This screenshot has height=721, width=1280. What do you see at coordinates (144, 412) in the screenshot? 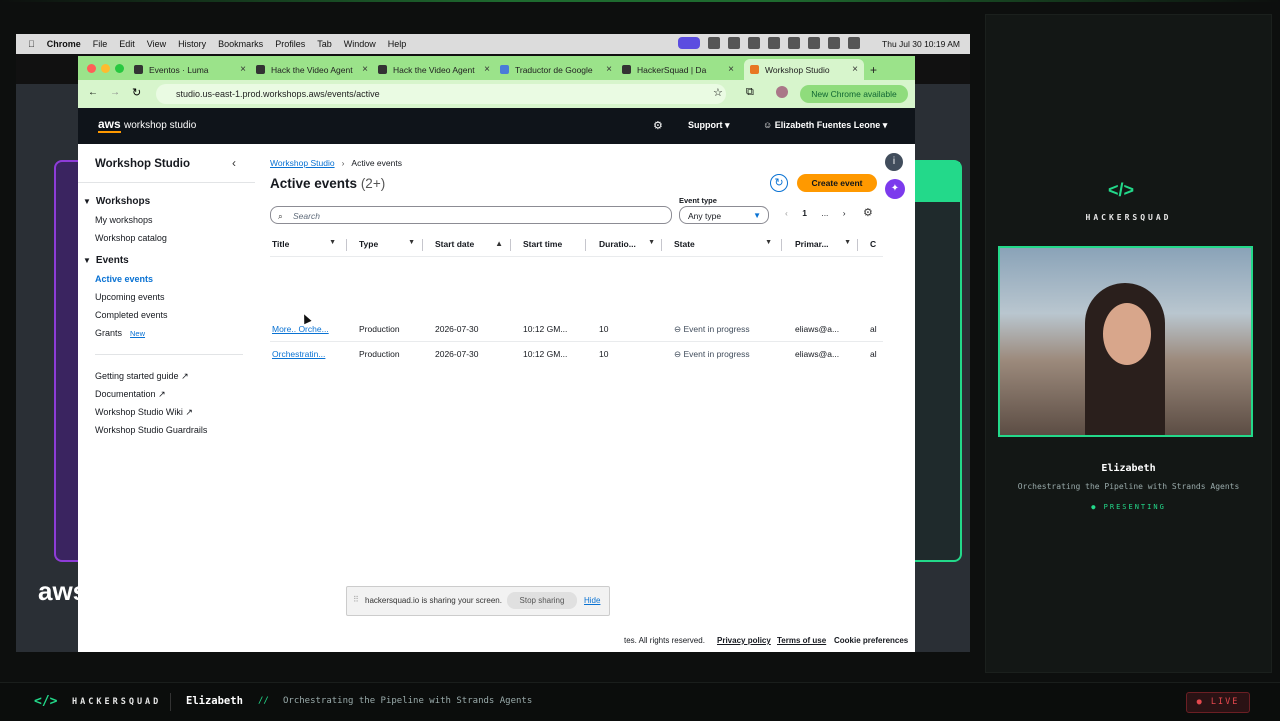
I see `link-wiki: Workshop Studio Wiki ↗` at bounding box center [144, 412].